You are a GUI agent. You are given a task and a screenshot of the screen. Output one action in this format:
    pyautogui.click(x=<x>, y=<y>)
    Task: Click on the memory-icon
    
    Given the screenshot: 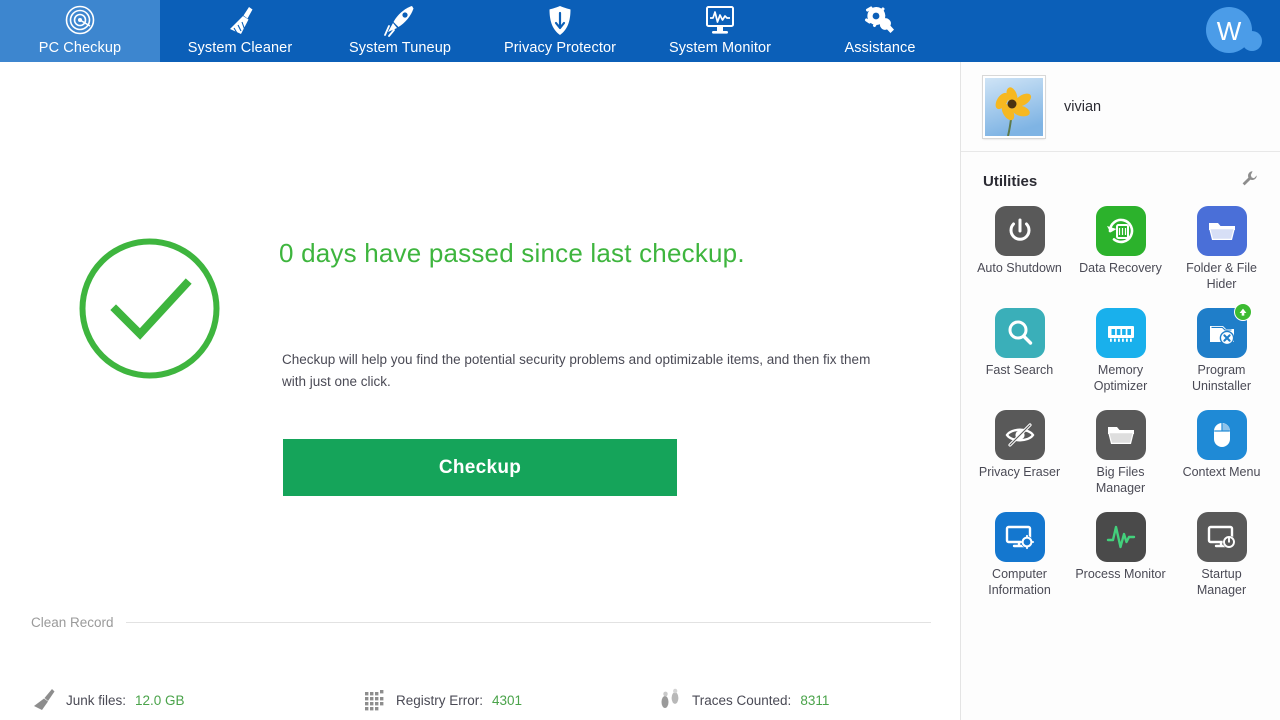 What is the action you would take?
    pyautogui.click(x=1120, y=333)
    